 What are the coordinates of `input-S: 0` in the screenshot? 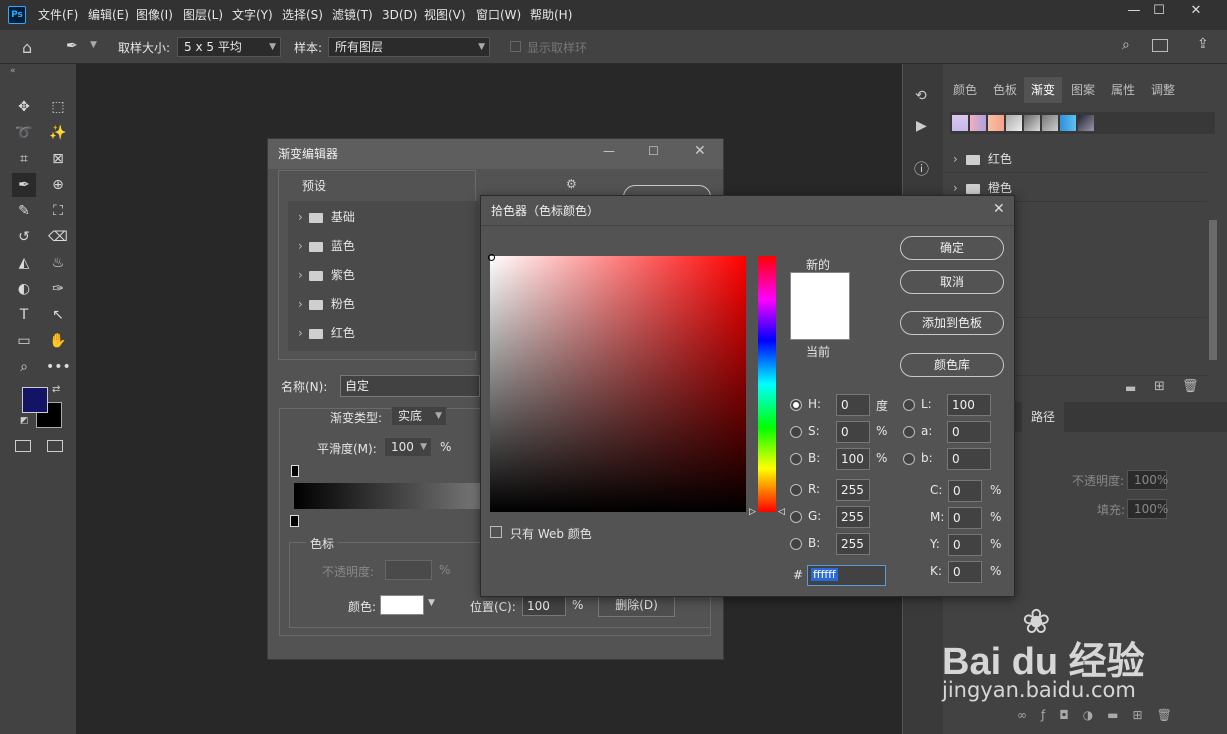 It's located at (853, 432).